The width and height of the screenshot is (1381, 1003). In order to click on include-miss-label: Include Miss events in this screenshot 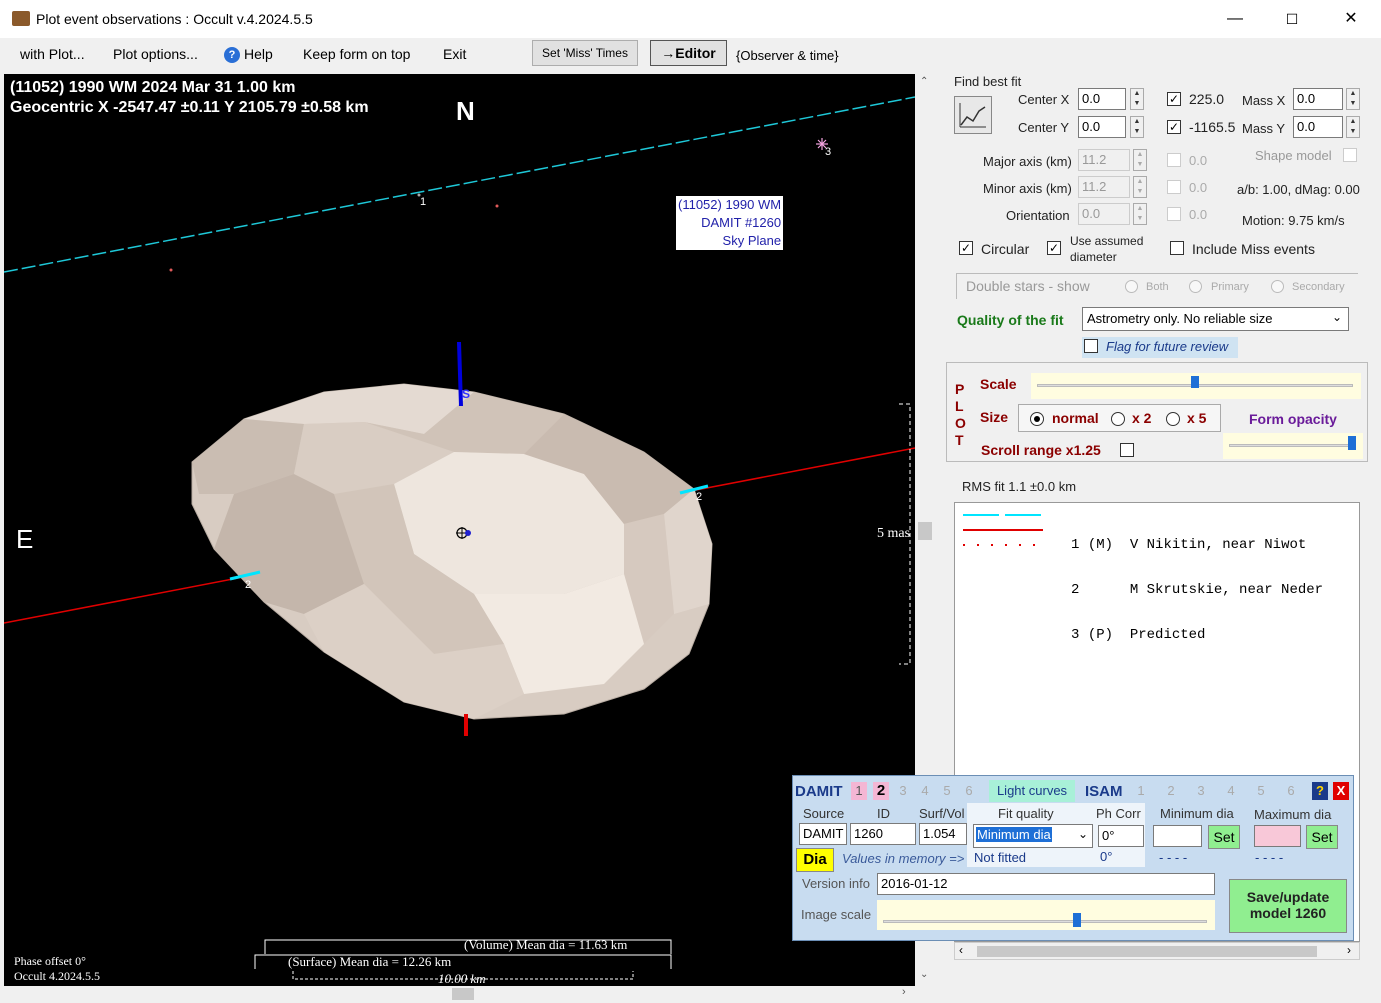, I will do `click(1253, 249)`.